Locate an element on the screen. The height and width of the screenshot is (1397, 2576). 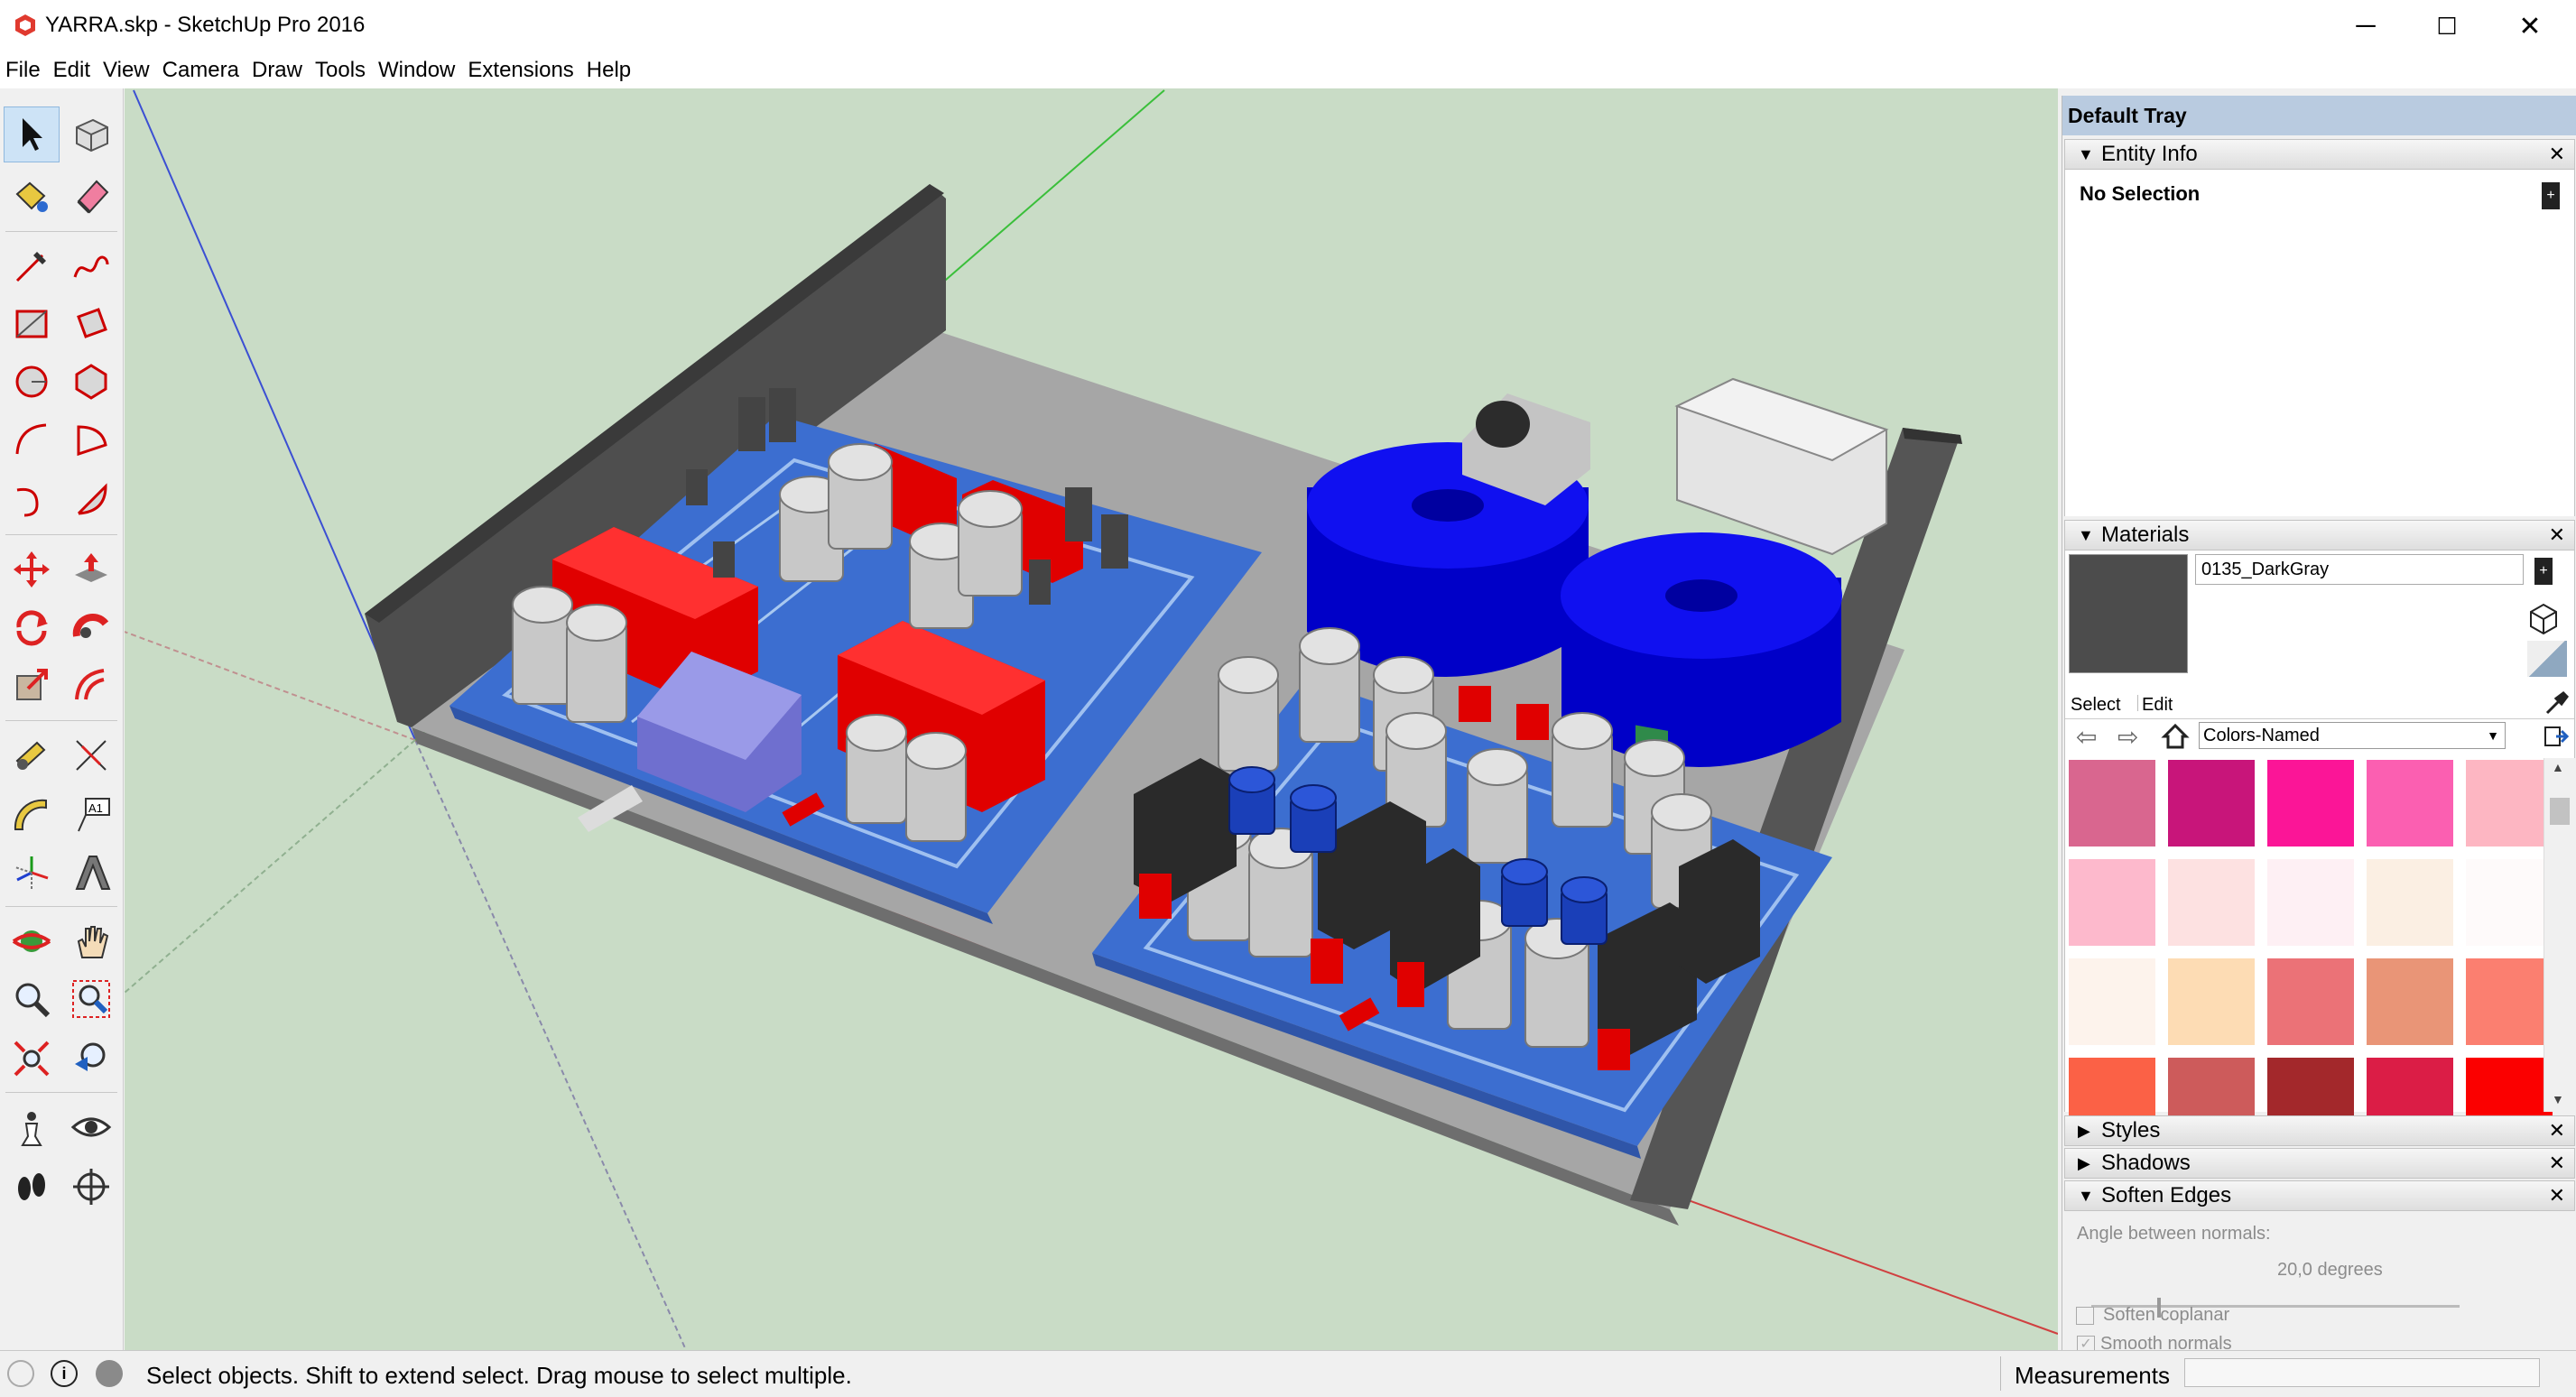
dimension-tool-icon is located at coordinates (91, 755).